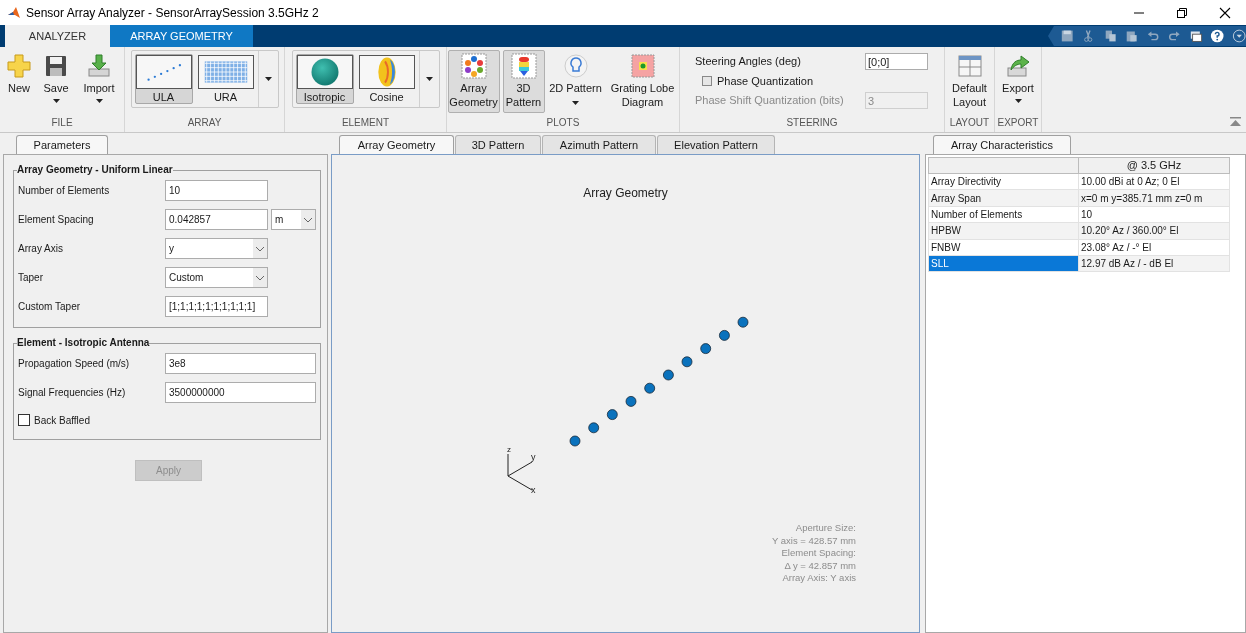 The height and width of the screenshot is (633, 1246). Describe the element at coordinates (820, 565) in the screenshot. I see `annotation-text: Δ y = 42.857 mm` at that location.